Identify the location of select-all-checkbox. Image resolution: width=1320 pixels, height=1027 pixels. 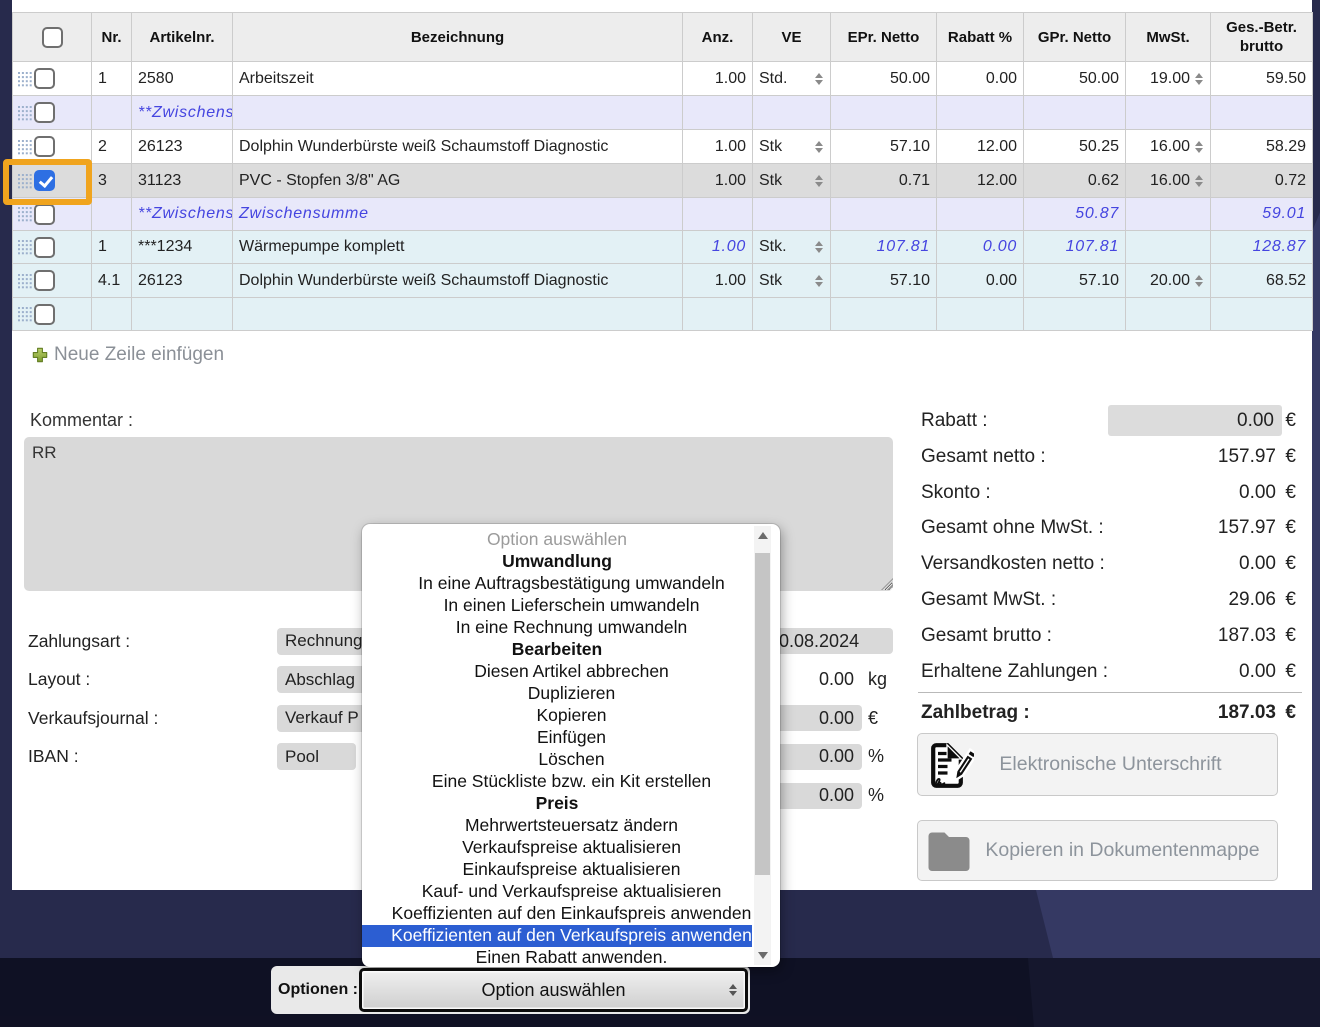
(52, 37).